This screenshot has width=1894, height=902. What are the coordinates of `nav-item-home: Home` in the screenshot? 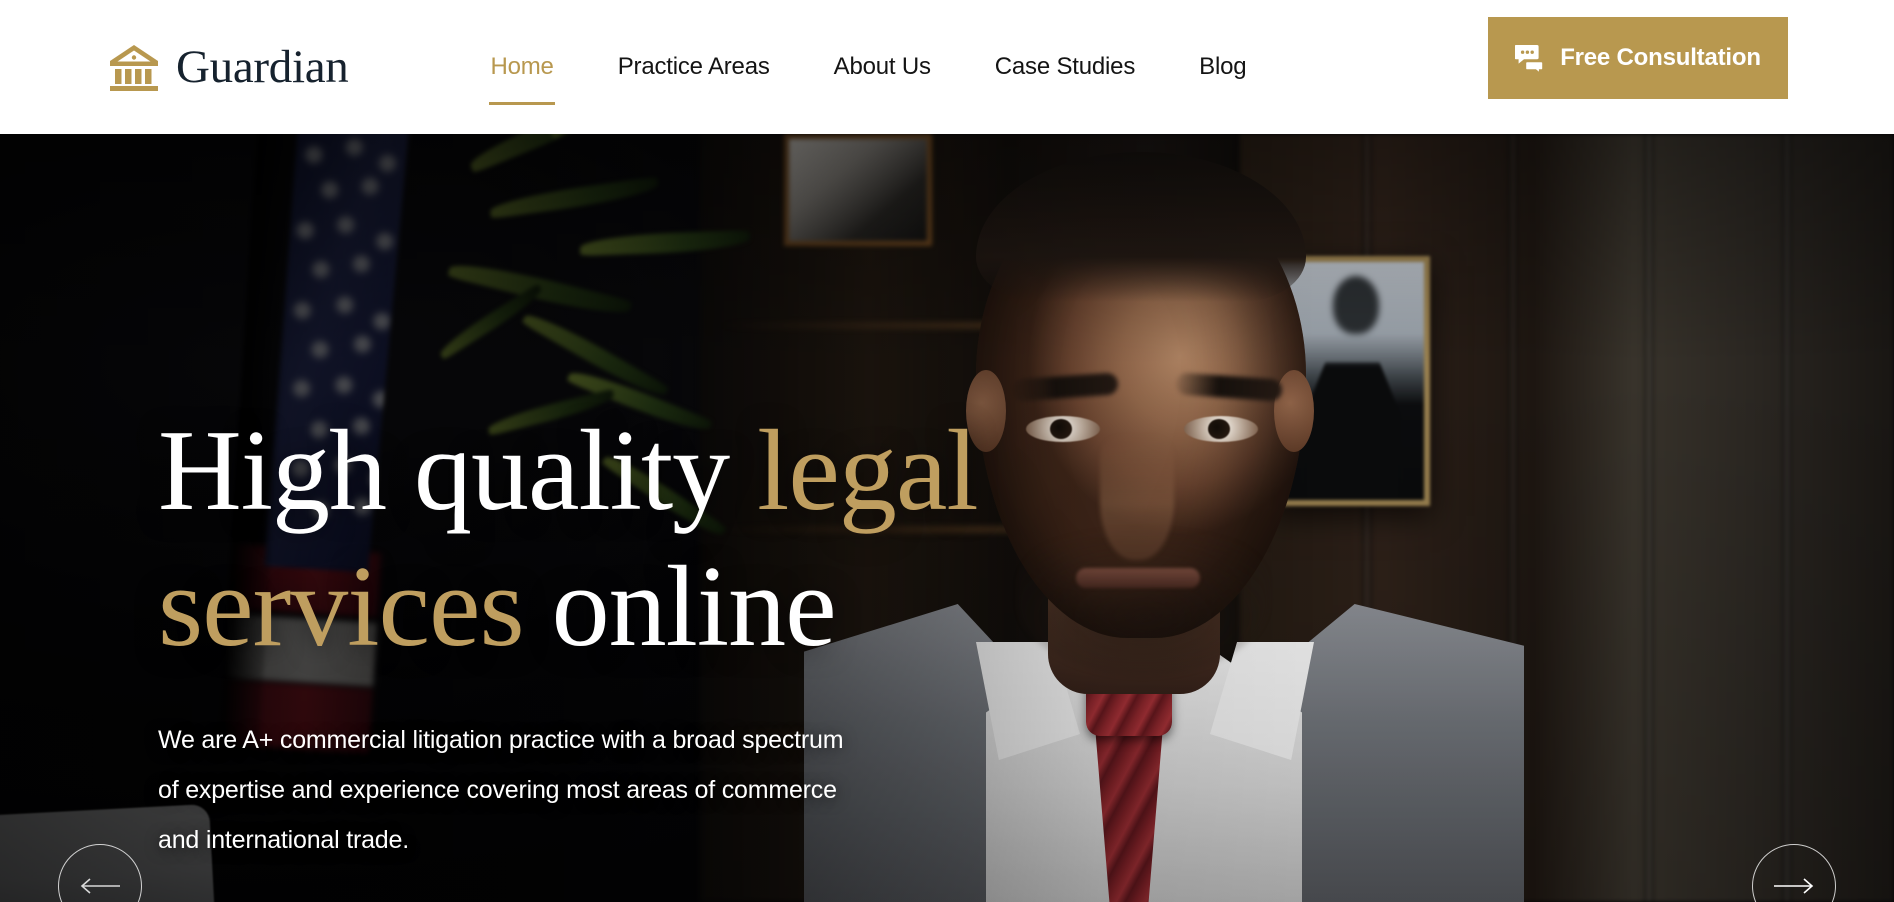 It's located at (521, 79).